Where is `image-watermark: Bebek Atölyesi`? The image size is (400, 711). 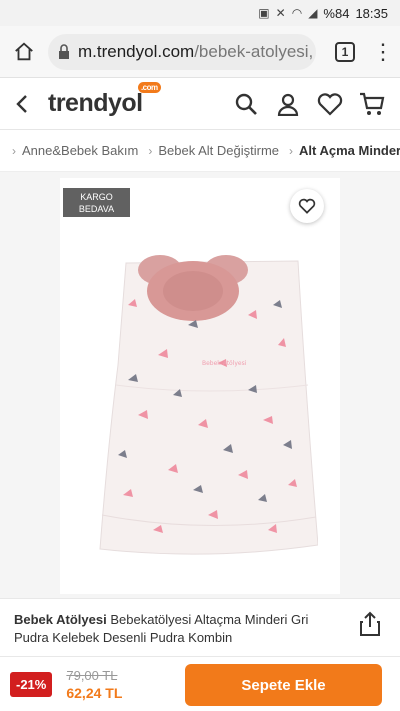 image-watermark: Bebek Atölyesi is located at coordinates (224, 363).